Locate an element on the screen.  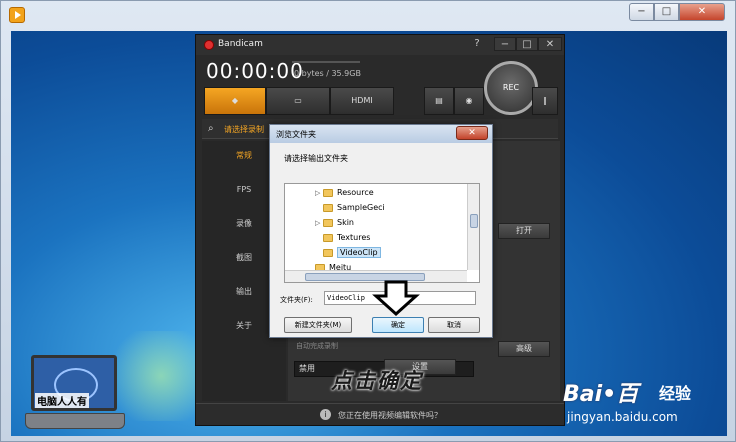
tab-game: ◆ is located at coordinates (235, 101).